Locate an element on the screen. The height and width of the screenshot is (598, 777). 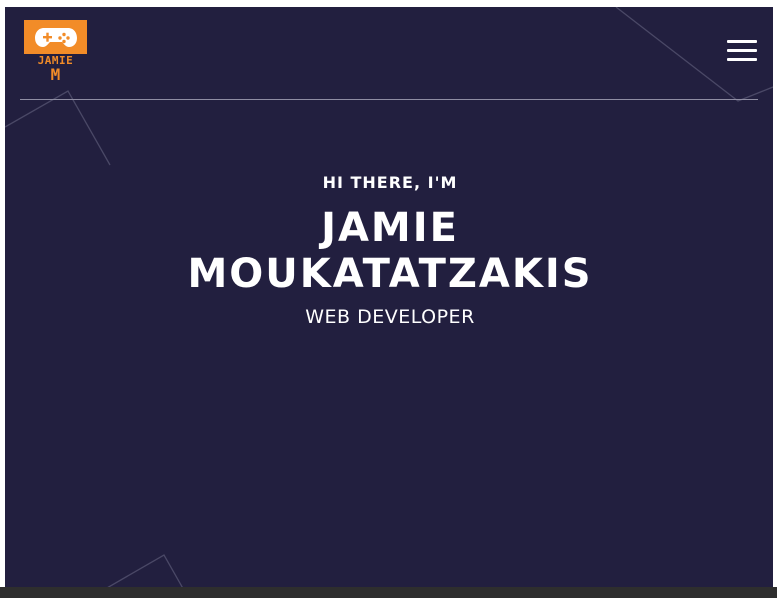
deco-line-left is located at coordinates (58, 128).